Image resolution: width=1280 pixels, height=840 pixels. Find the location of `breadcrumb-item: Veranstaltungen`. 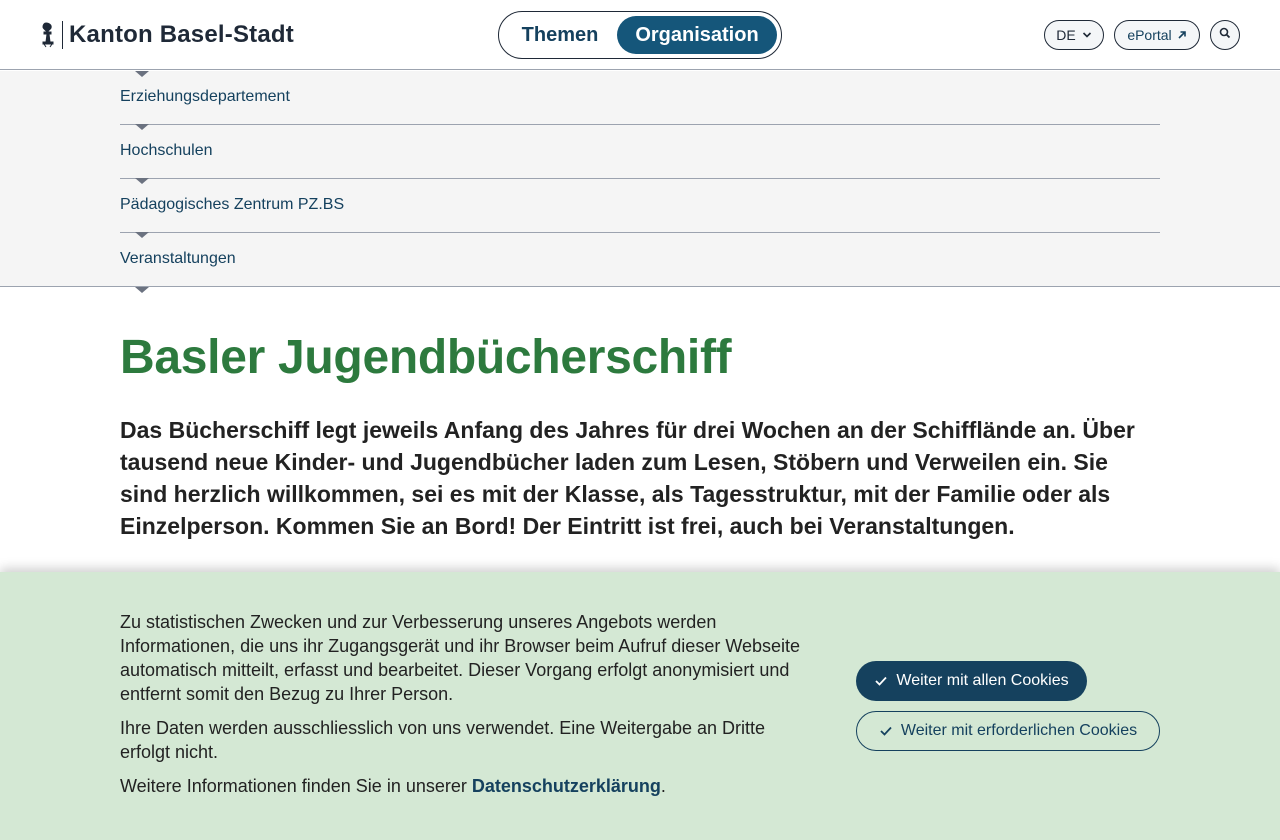

breadcrumb-item: Veranstaltungen is located at coordinates (640, 260).